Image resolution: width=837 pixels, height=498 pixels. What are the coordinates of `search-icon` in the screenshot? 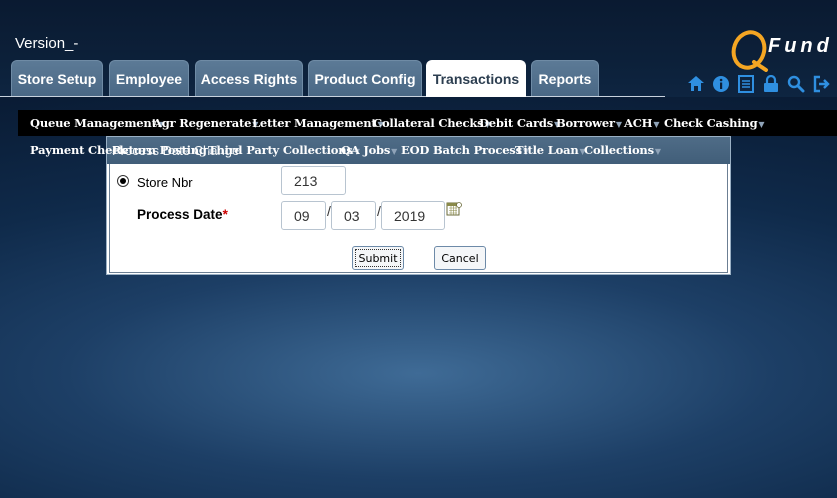 It's located at (795, 83).